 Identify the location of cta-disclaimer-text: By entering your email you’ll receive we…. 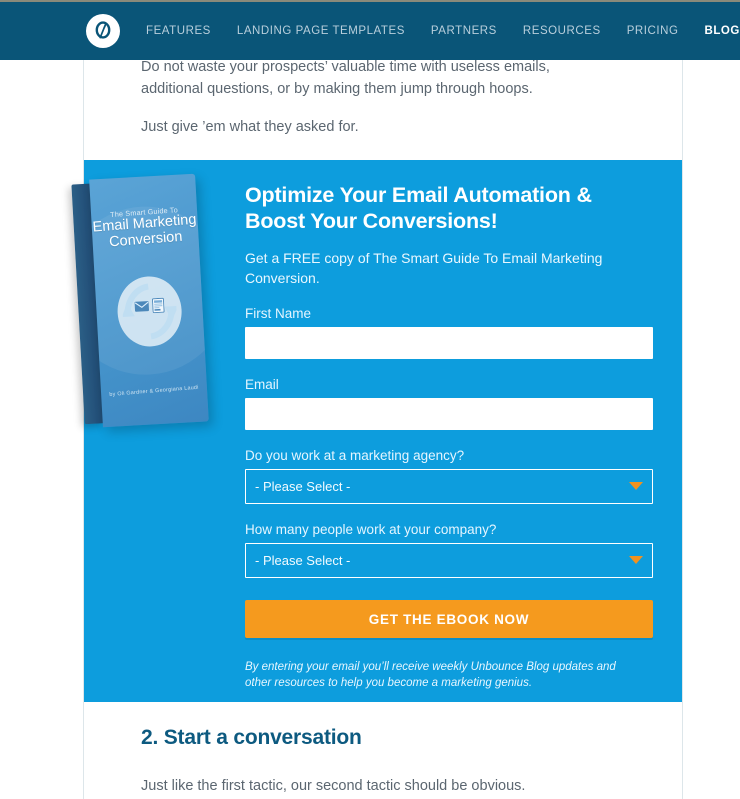
(430, 675).